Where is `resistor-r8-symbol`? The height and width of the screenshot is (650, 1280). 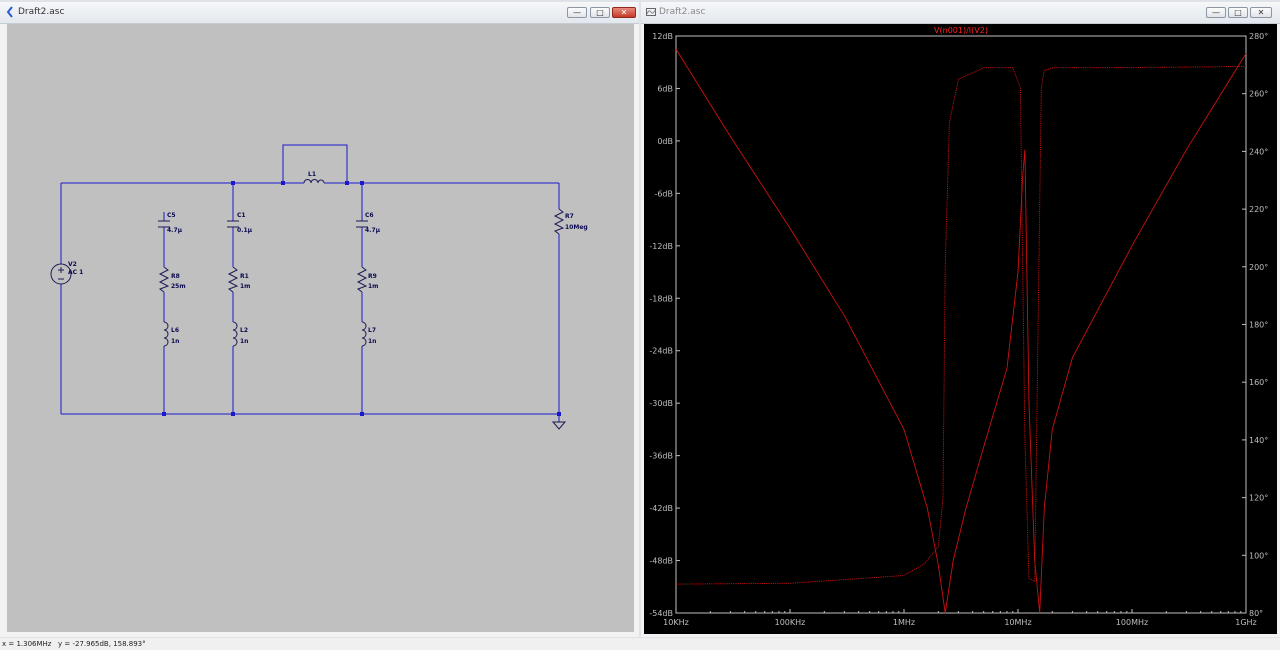 resistor-r8-symbol is located at coordinates (164, 279).